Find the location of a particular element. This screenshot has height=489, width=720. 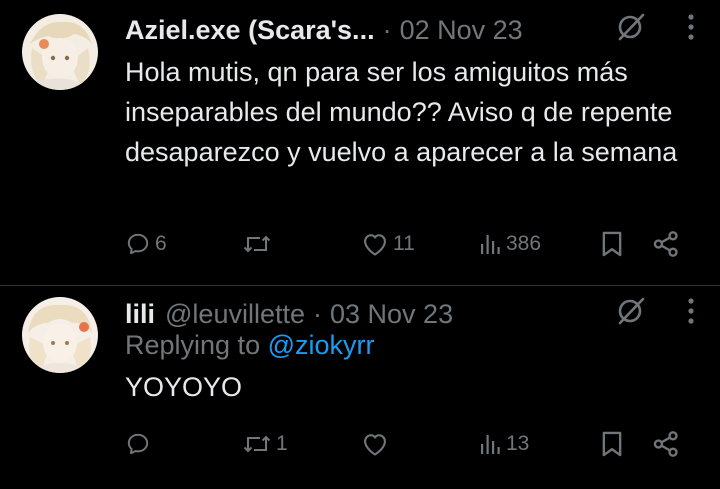

views-count: 13 is located at coordinates (518, 443).